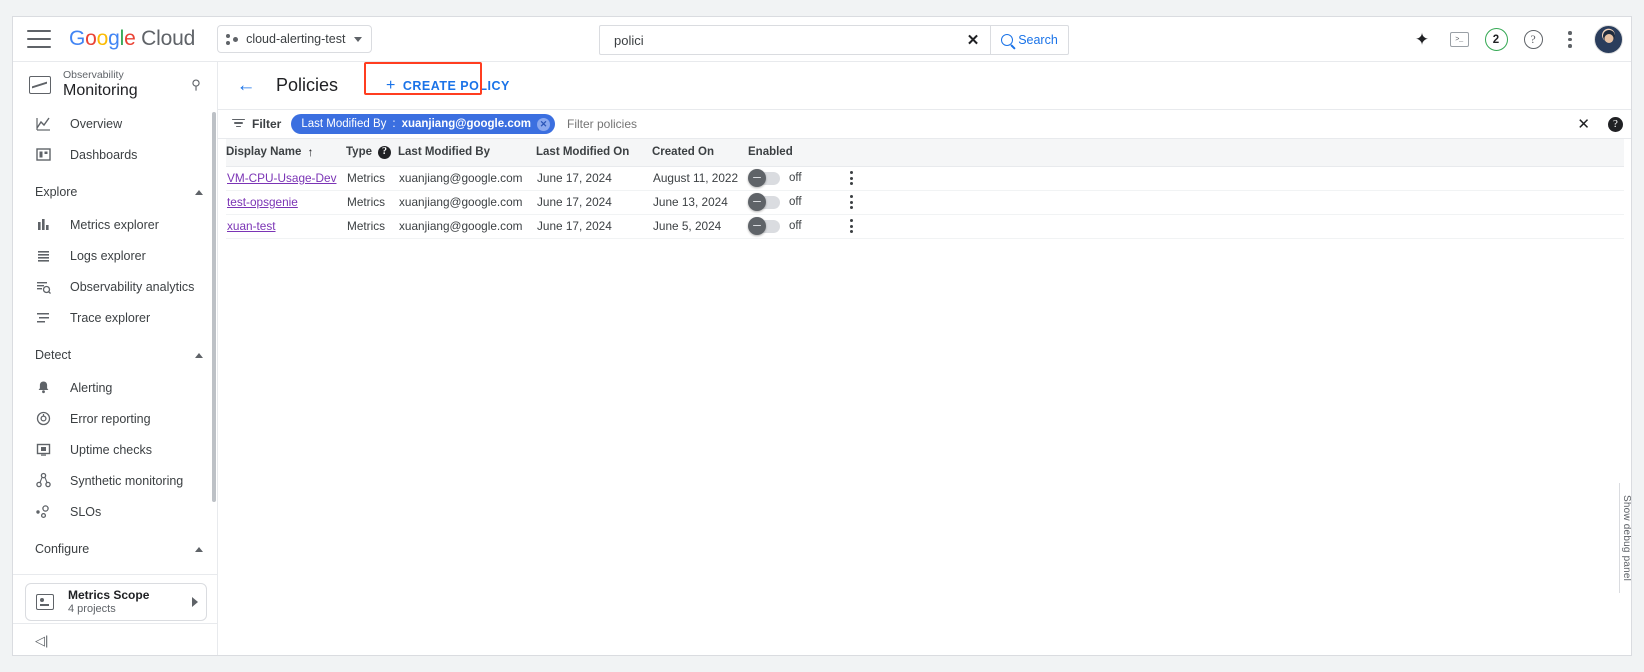 This screenshot has height=672, width=1644. I want to click on cloud-shell-terminal-icon: >_, so click(1459, 40).